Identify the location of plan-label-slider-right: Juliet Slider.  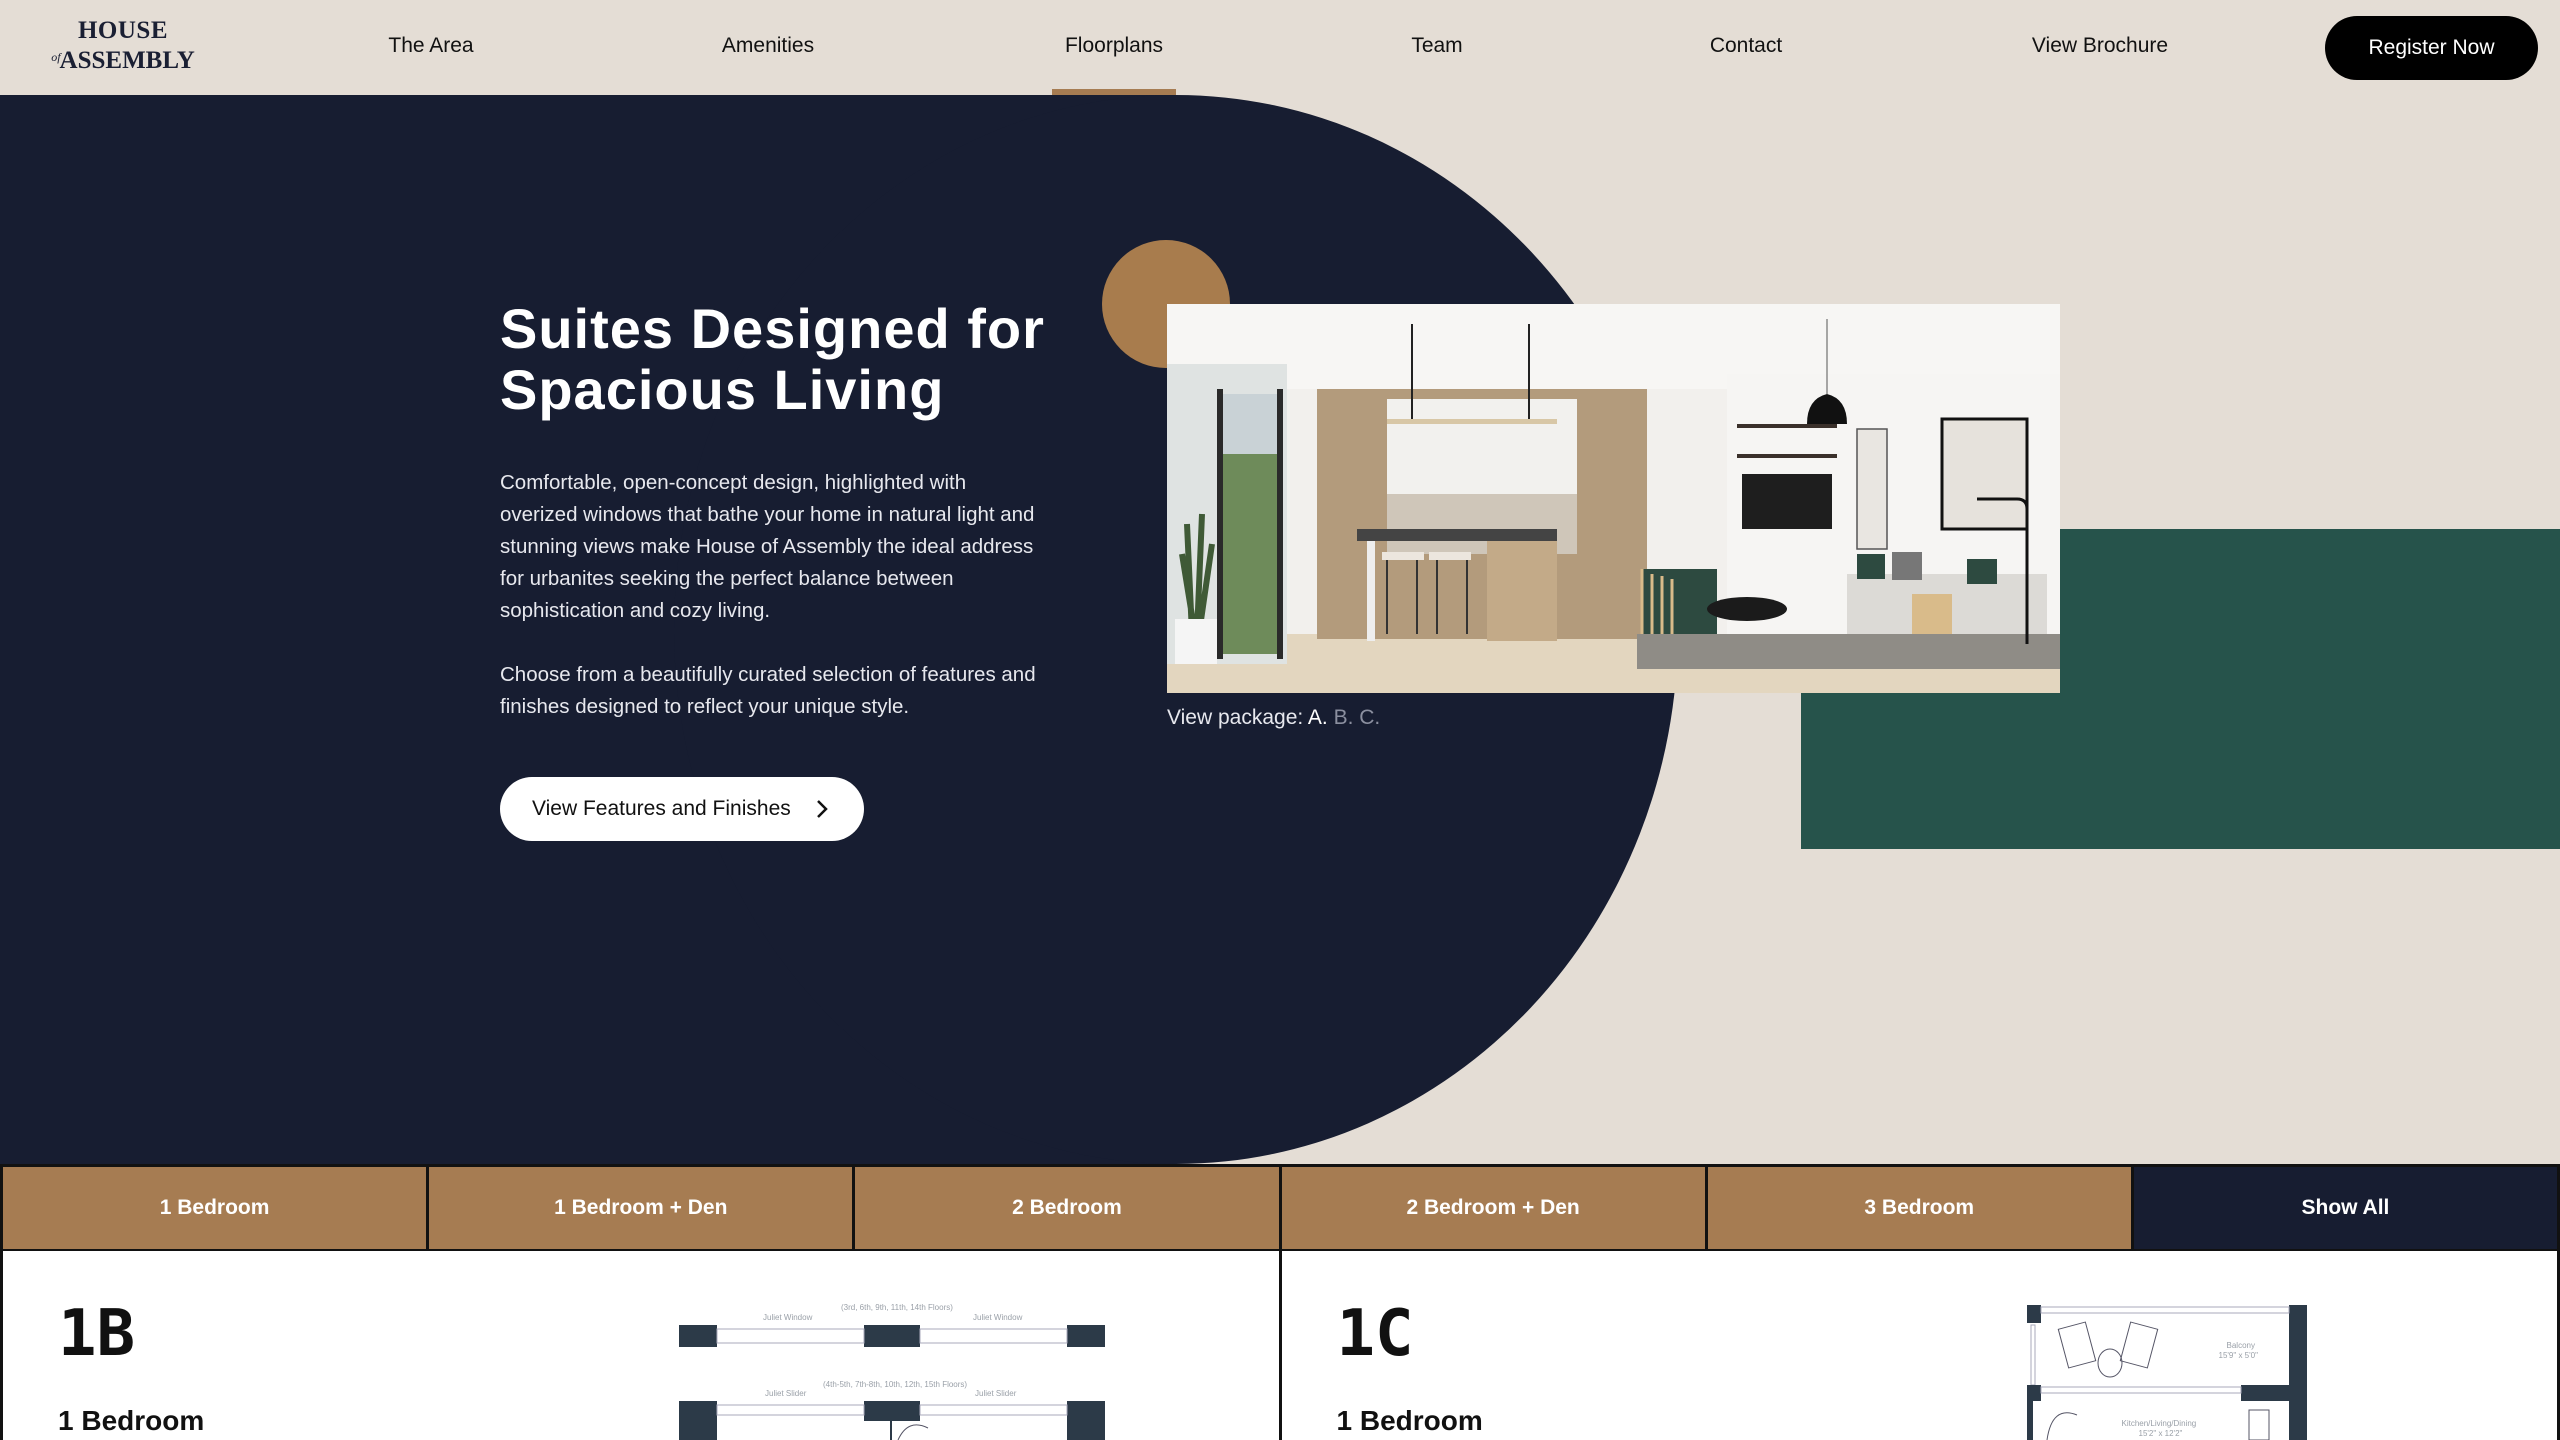
(996, 1393).